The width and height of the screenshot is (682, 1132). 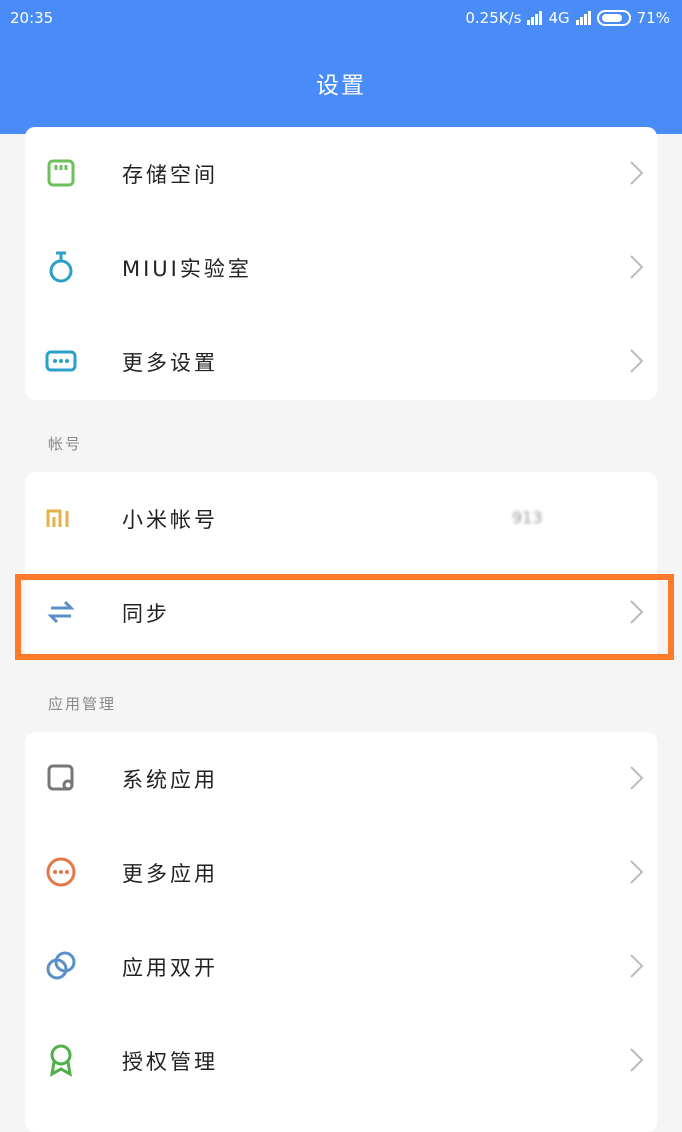 I want to click on status-bar: 20:35 0.25K/s 4G 71%, so click(x=341, y=18).